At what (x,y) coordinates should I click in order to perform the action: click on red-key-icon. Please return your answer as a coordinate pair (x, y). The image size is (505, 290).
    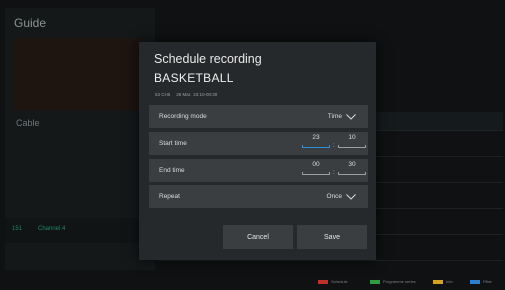
    Looking at the image, I should click on (323, 281).